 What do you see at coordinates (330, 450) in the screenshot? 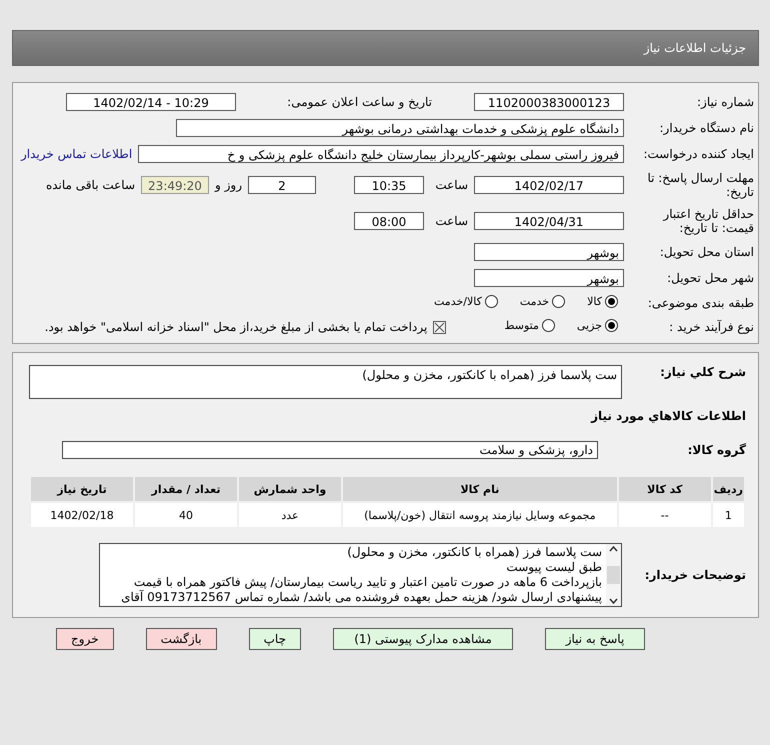
I see `group-field: دارو، پزشکی و سلامت` at bounding box center [330, 450].